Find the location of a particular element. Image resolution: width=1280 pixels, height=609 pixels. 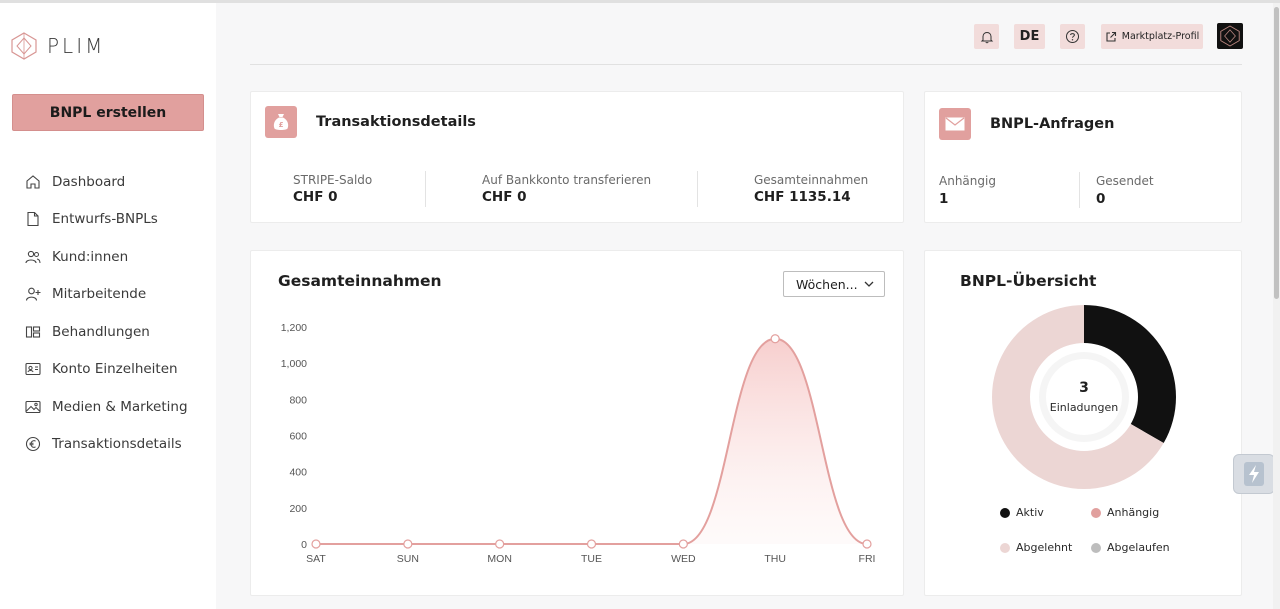

bell-icon is located at coordinates (986, 37).